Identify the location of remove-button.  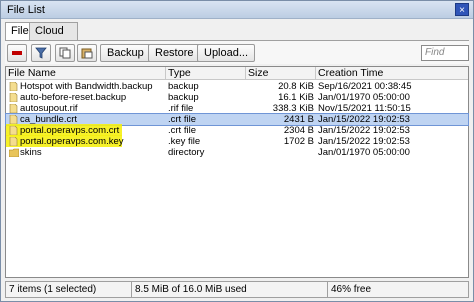
(17, 53).